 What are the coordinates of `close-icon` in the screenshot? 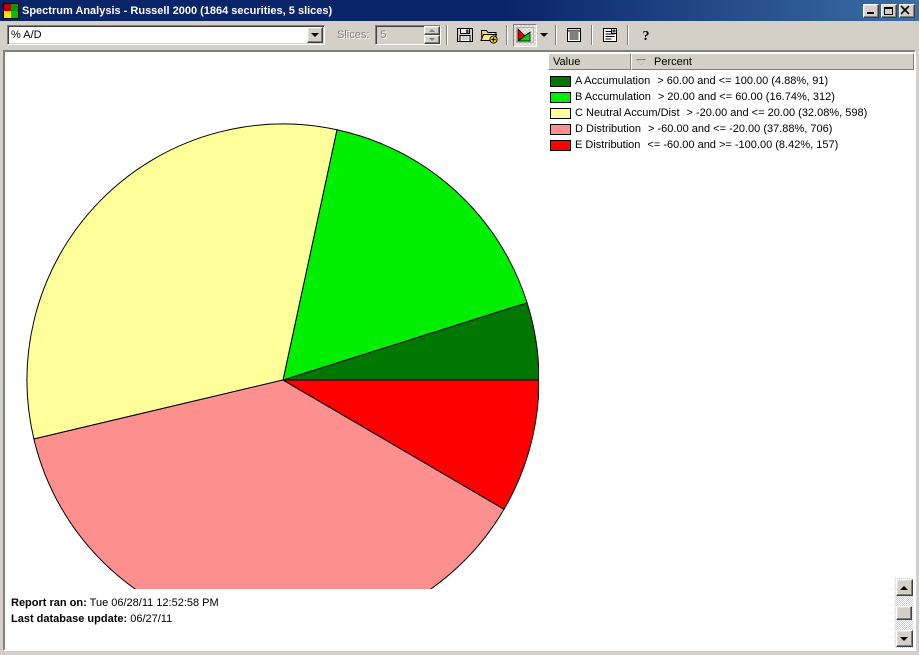 It's located at (905, 9).